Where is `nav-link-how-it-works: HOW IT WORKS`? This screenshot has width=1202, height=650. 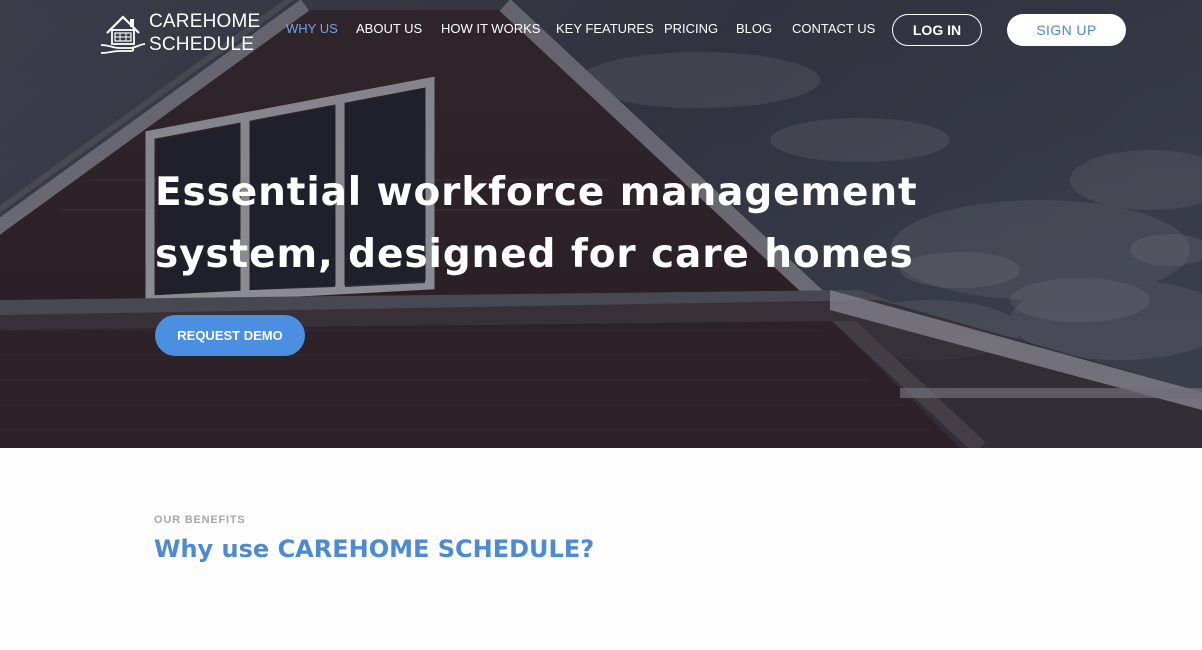
nav-link-how-it-works: HOW IT WORKS is located at coordinates (490, 29).